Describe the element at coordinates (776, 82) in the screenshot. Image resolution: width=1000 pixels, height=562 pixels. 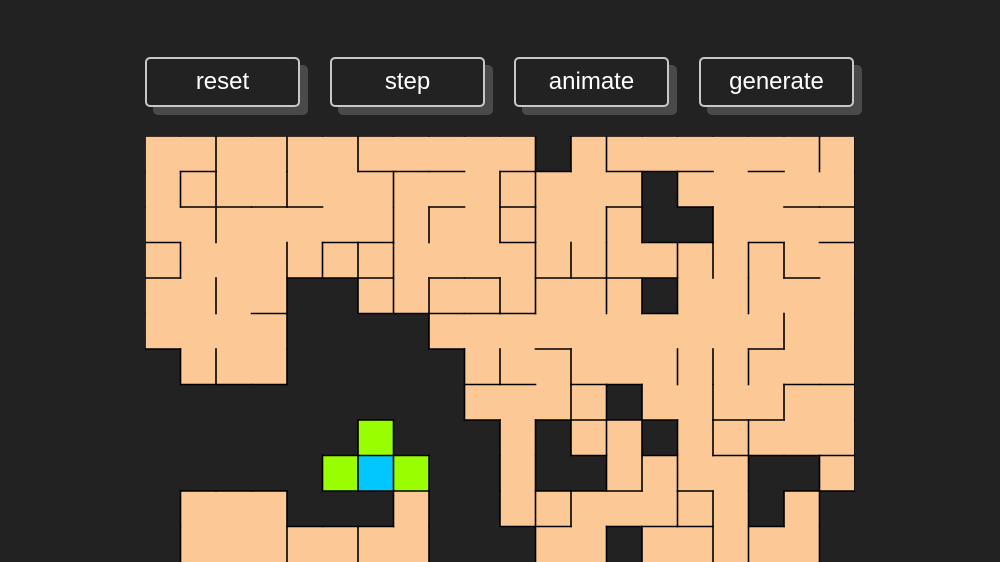
I see `generate-button: generate` at that location.